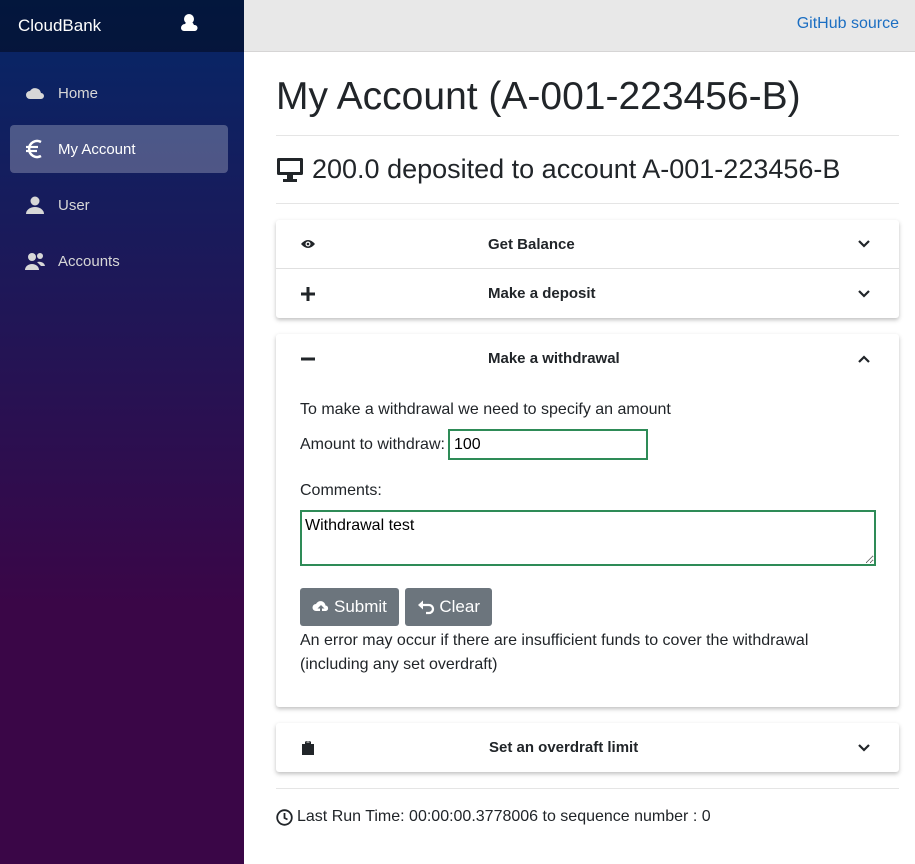 This screenshot has height=864, width=915. I want to click on clock-icon, so click(284, 817).